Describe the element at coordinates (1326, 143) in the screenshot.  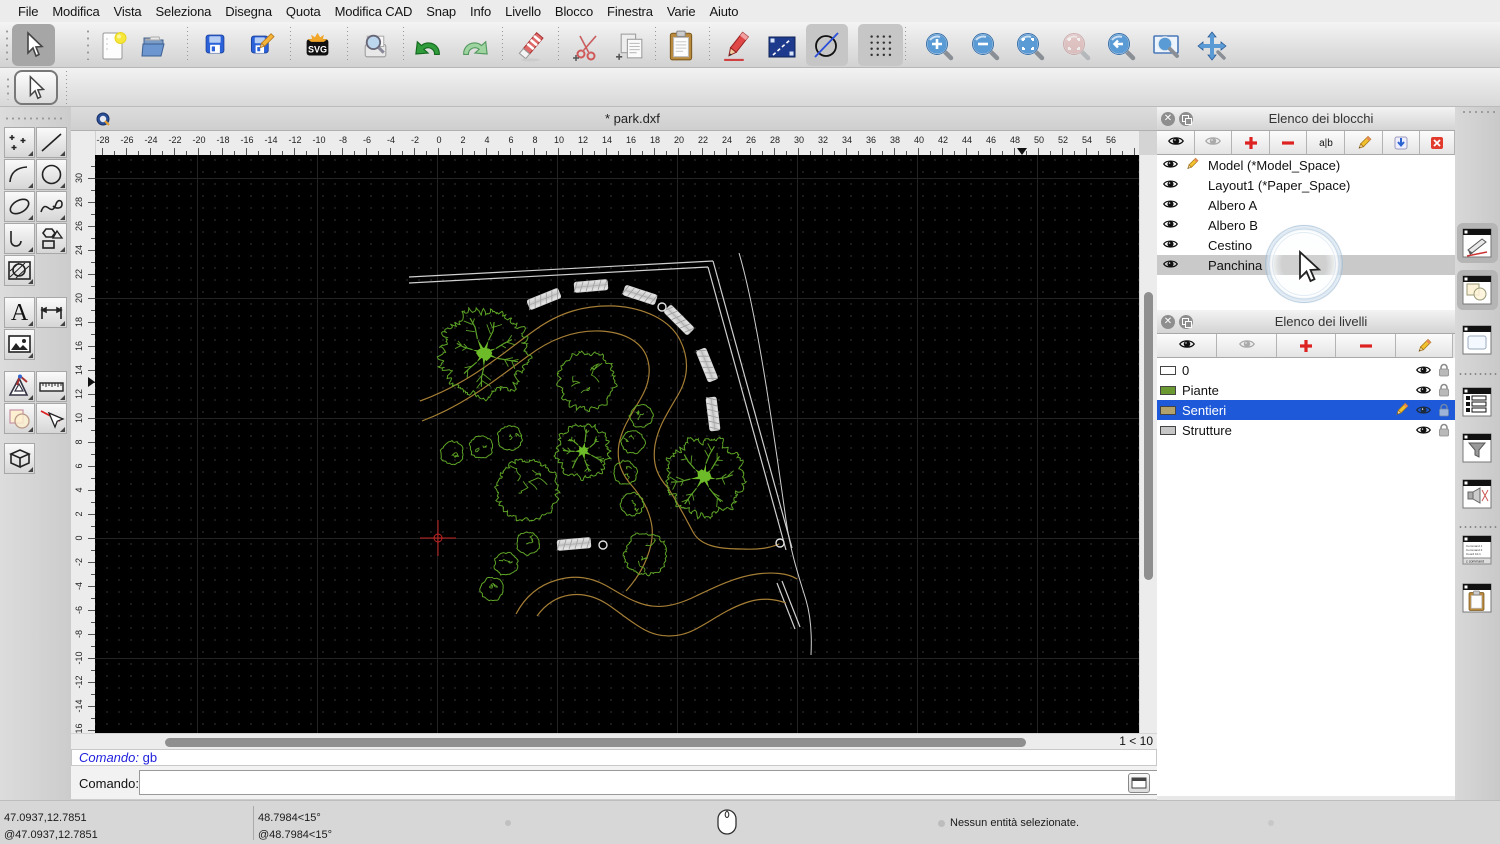
I see `svg-text: a|b` at that location.